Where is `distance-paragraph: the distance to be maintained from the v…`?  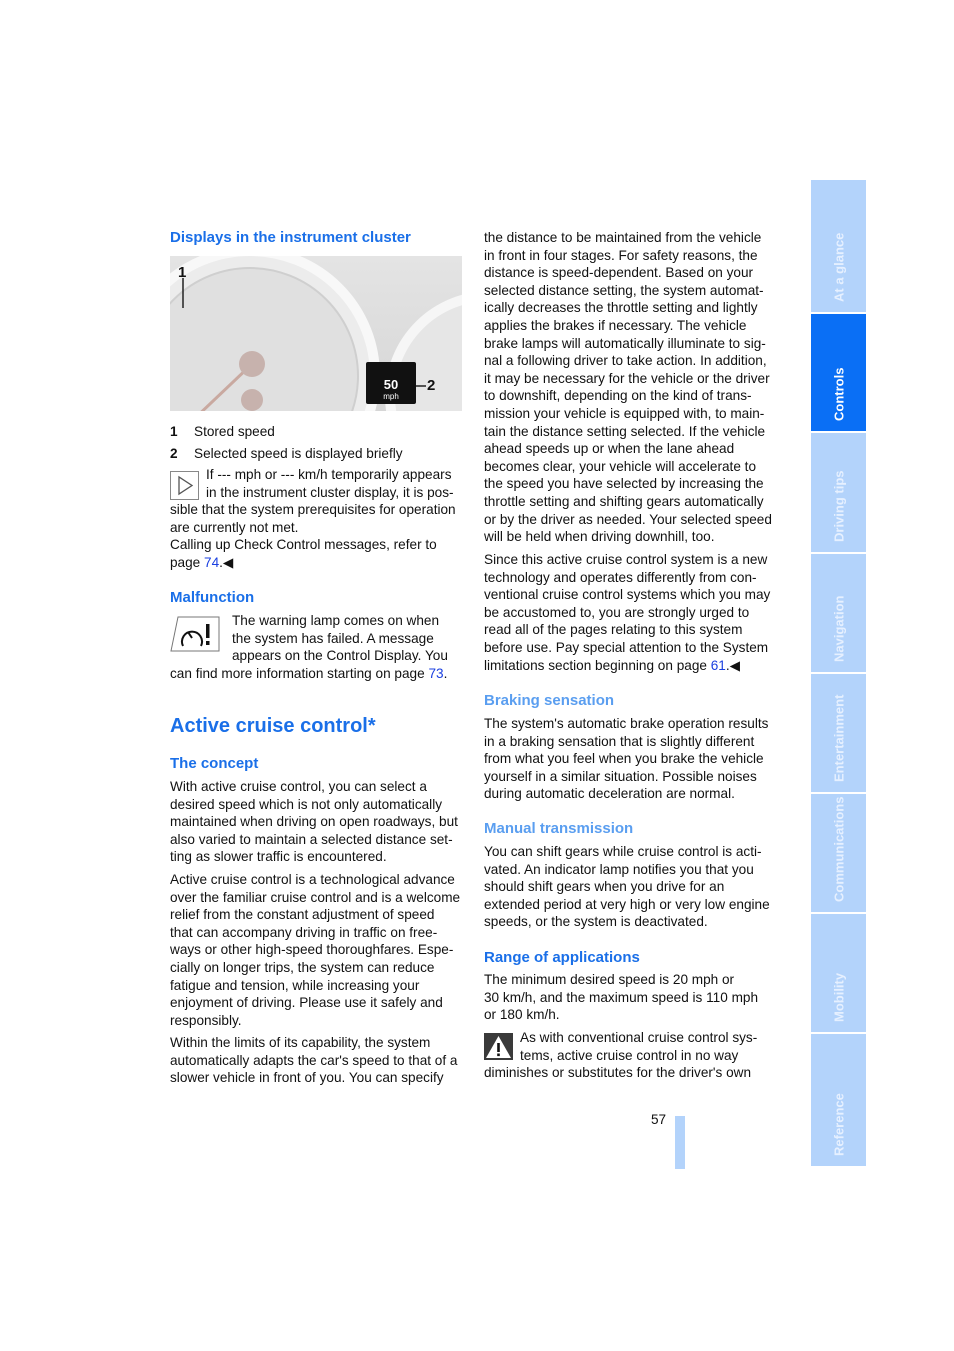 distance-paragraph: the distance to be maintained from the v… is located at coordinates (628, 387).